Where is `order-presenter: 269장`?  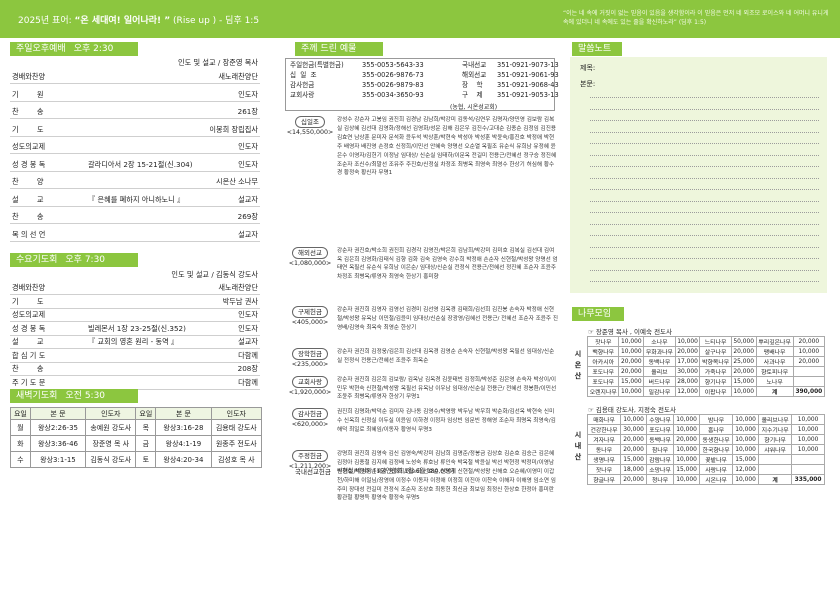 order-presenter: 269장 is located at coordinates (247, 216).